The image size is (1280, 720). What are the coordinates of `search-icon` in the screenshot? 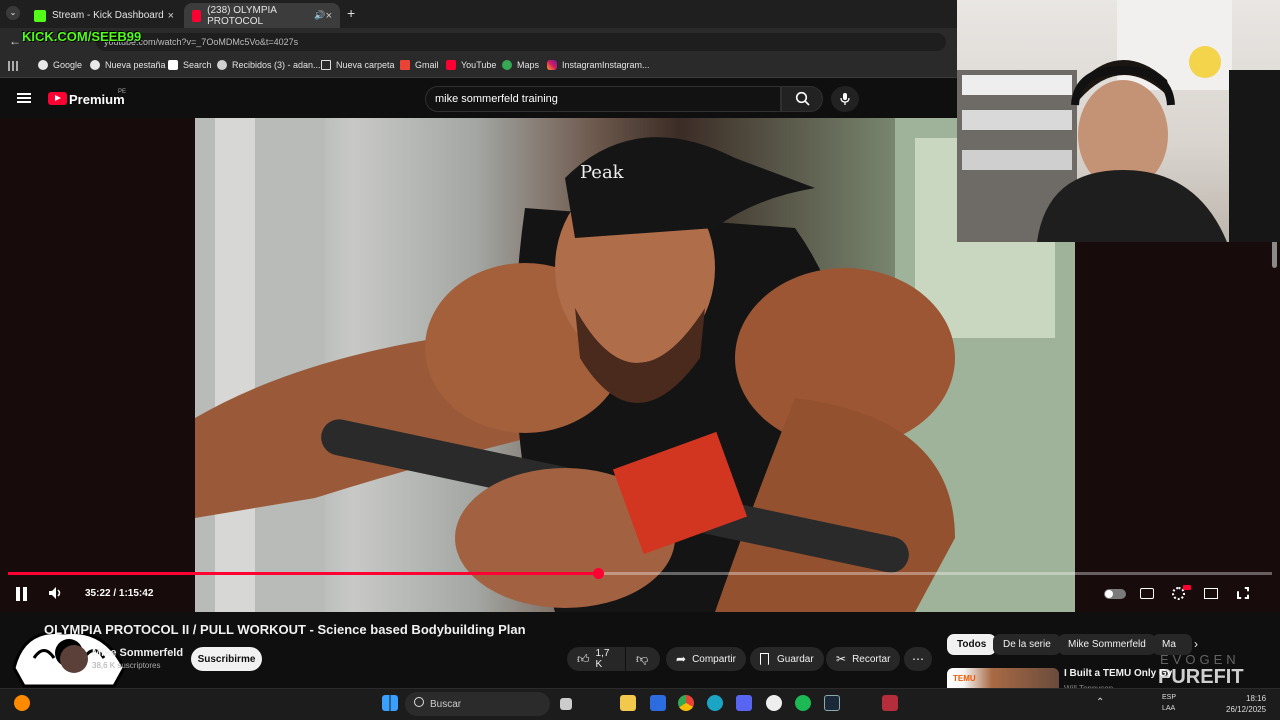 It's located at (802, 98).